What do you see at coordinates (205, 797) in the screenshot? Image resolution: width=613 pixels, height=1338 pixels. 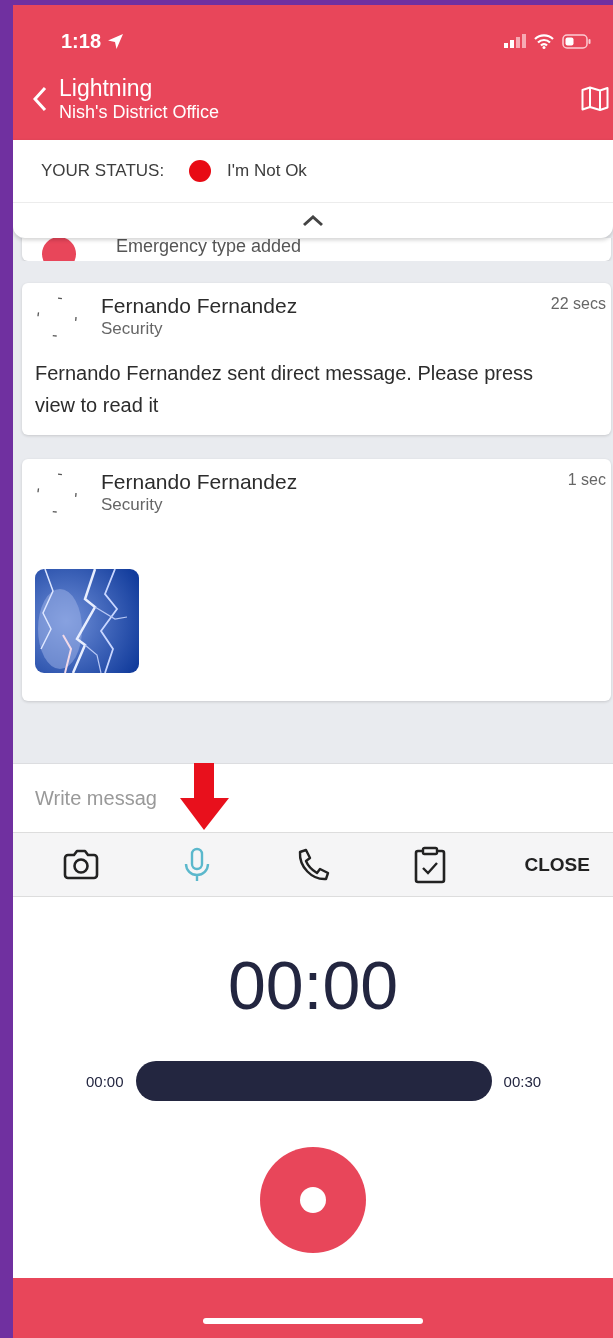 I see `down-arrow-icon` at bounding box center [205, 797].